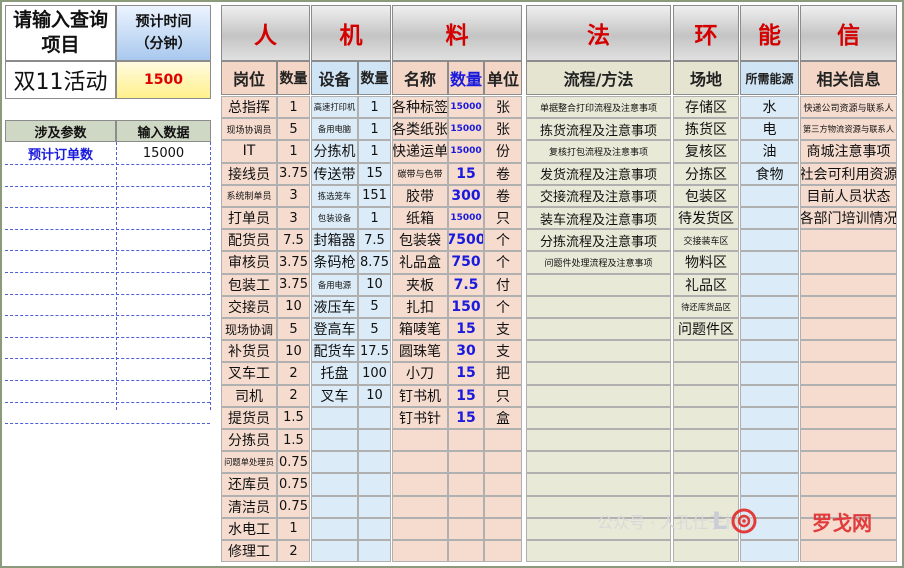 The image size is (904, 568). What do you see at coordinates (503, 306) in the screenshot?
I see `liao-unit-cell: 个` at bounding box center [503, 306].